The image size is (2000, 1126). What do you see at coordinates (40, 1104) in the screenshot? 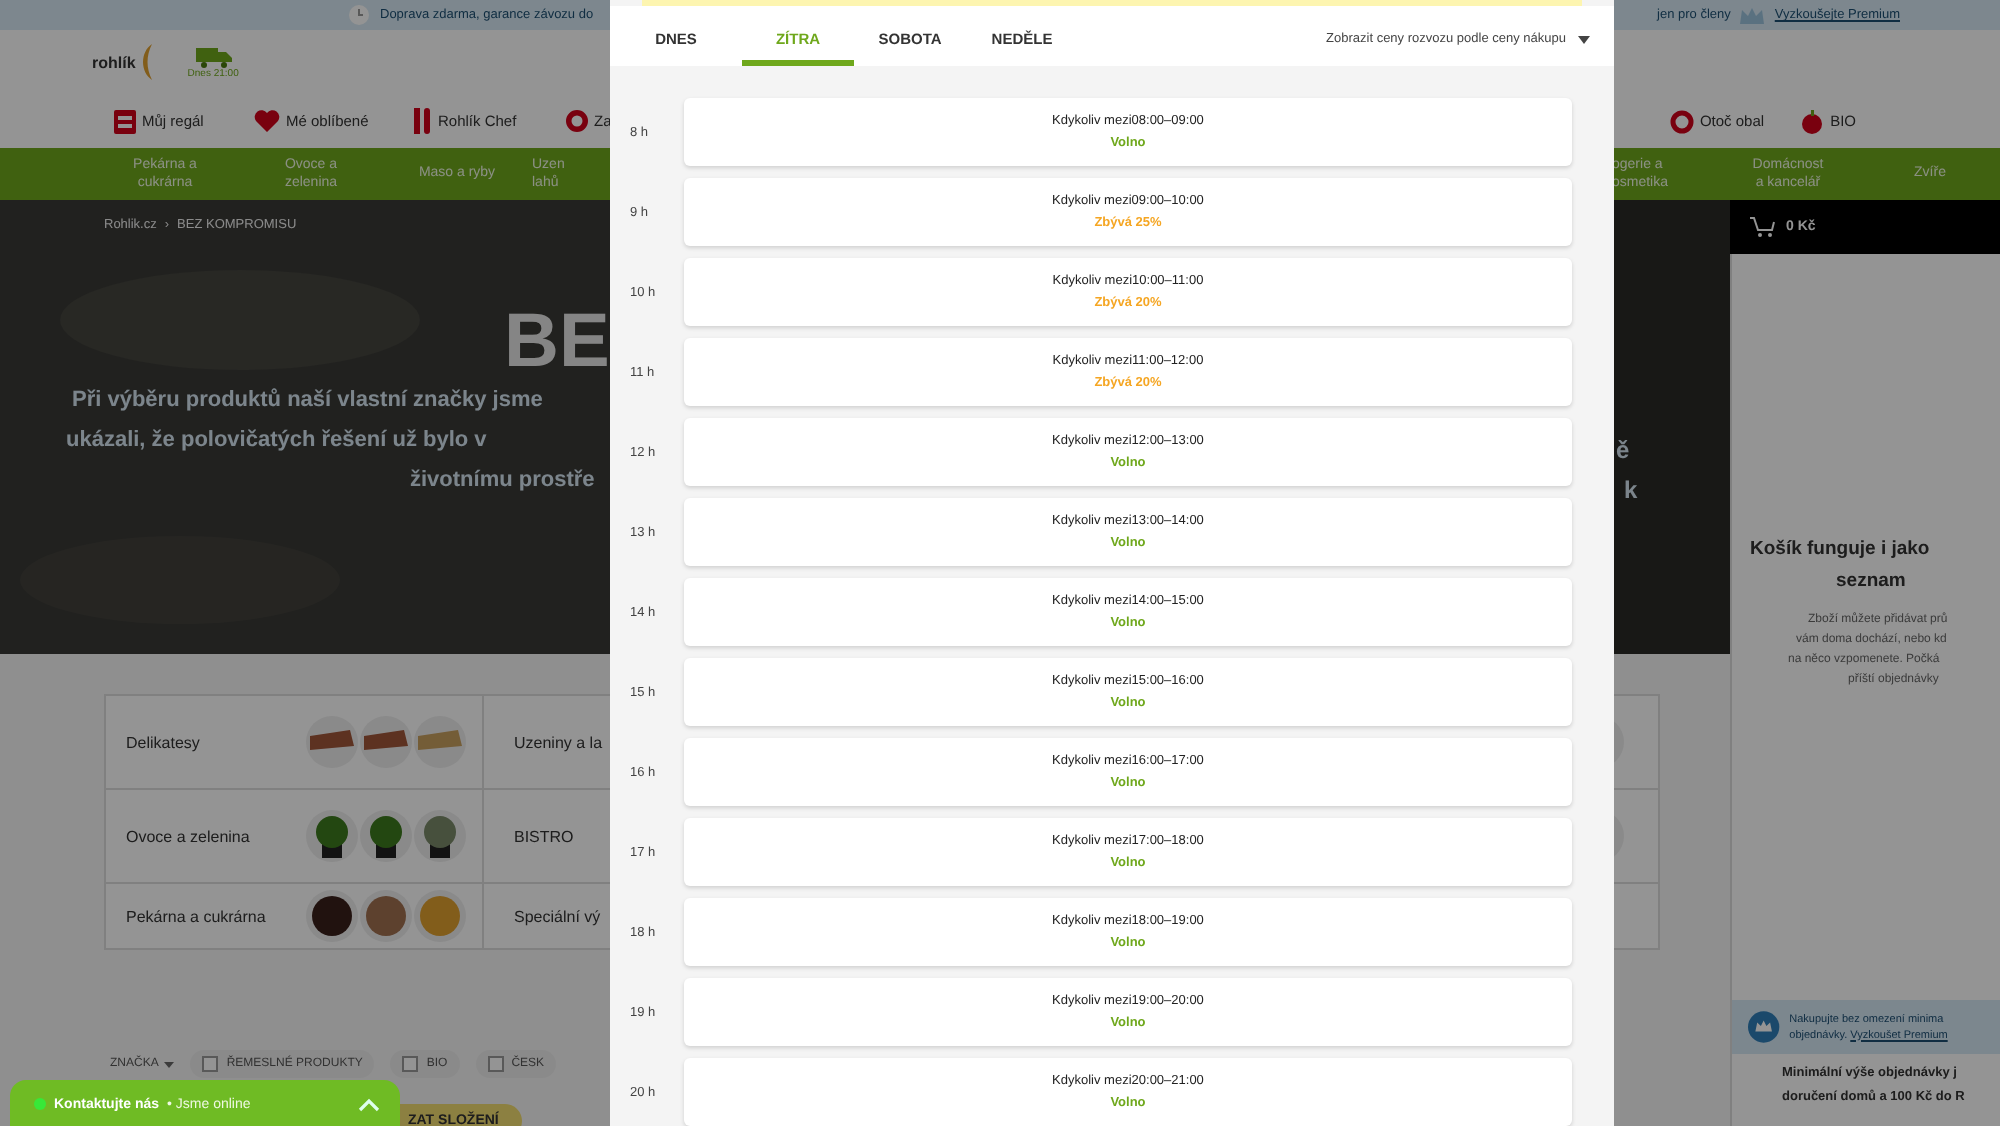
I see `online-dot` at bounding box center [40, 1104].